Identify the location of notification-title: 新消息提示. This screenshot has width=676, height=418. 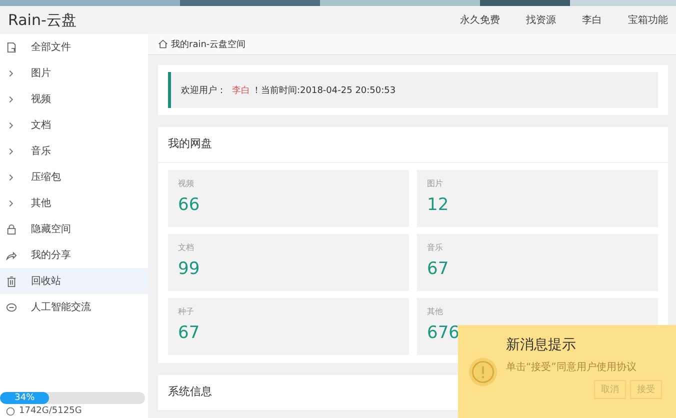
(541, 345).